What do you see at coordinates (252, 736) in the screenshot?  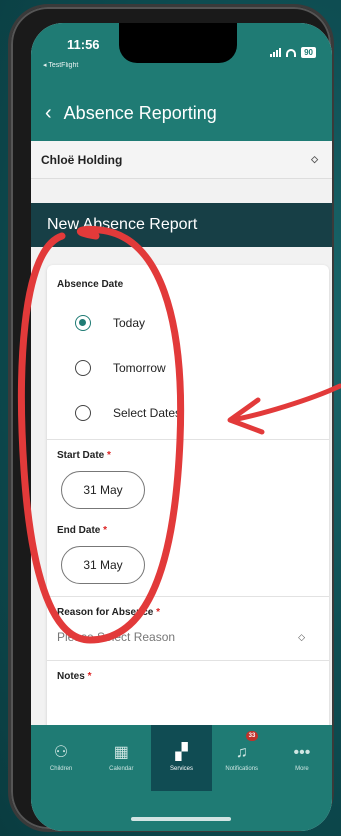 I see `notification-badge: 33` at bounding box center [252, 736].